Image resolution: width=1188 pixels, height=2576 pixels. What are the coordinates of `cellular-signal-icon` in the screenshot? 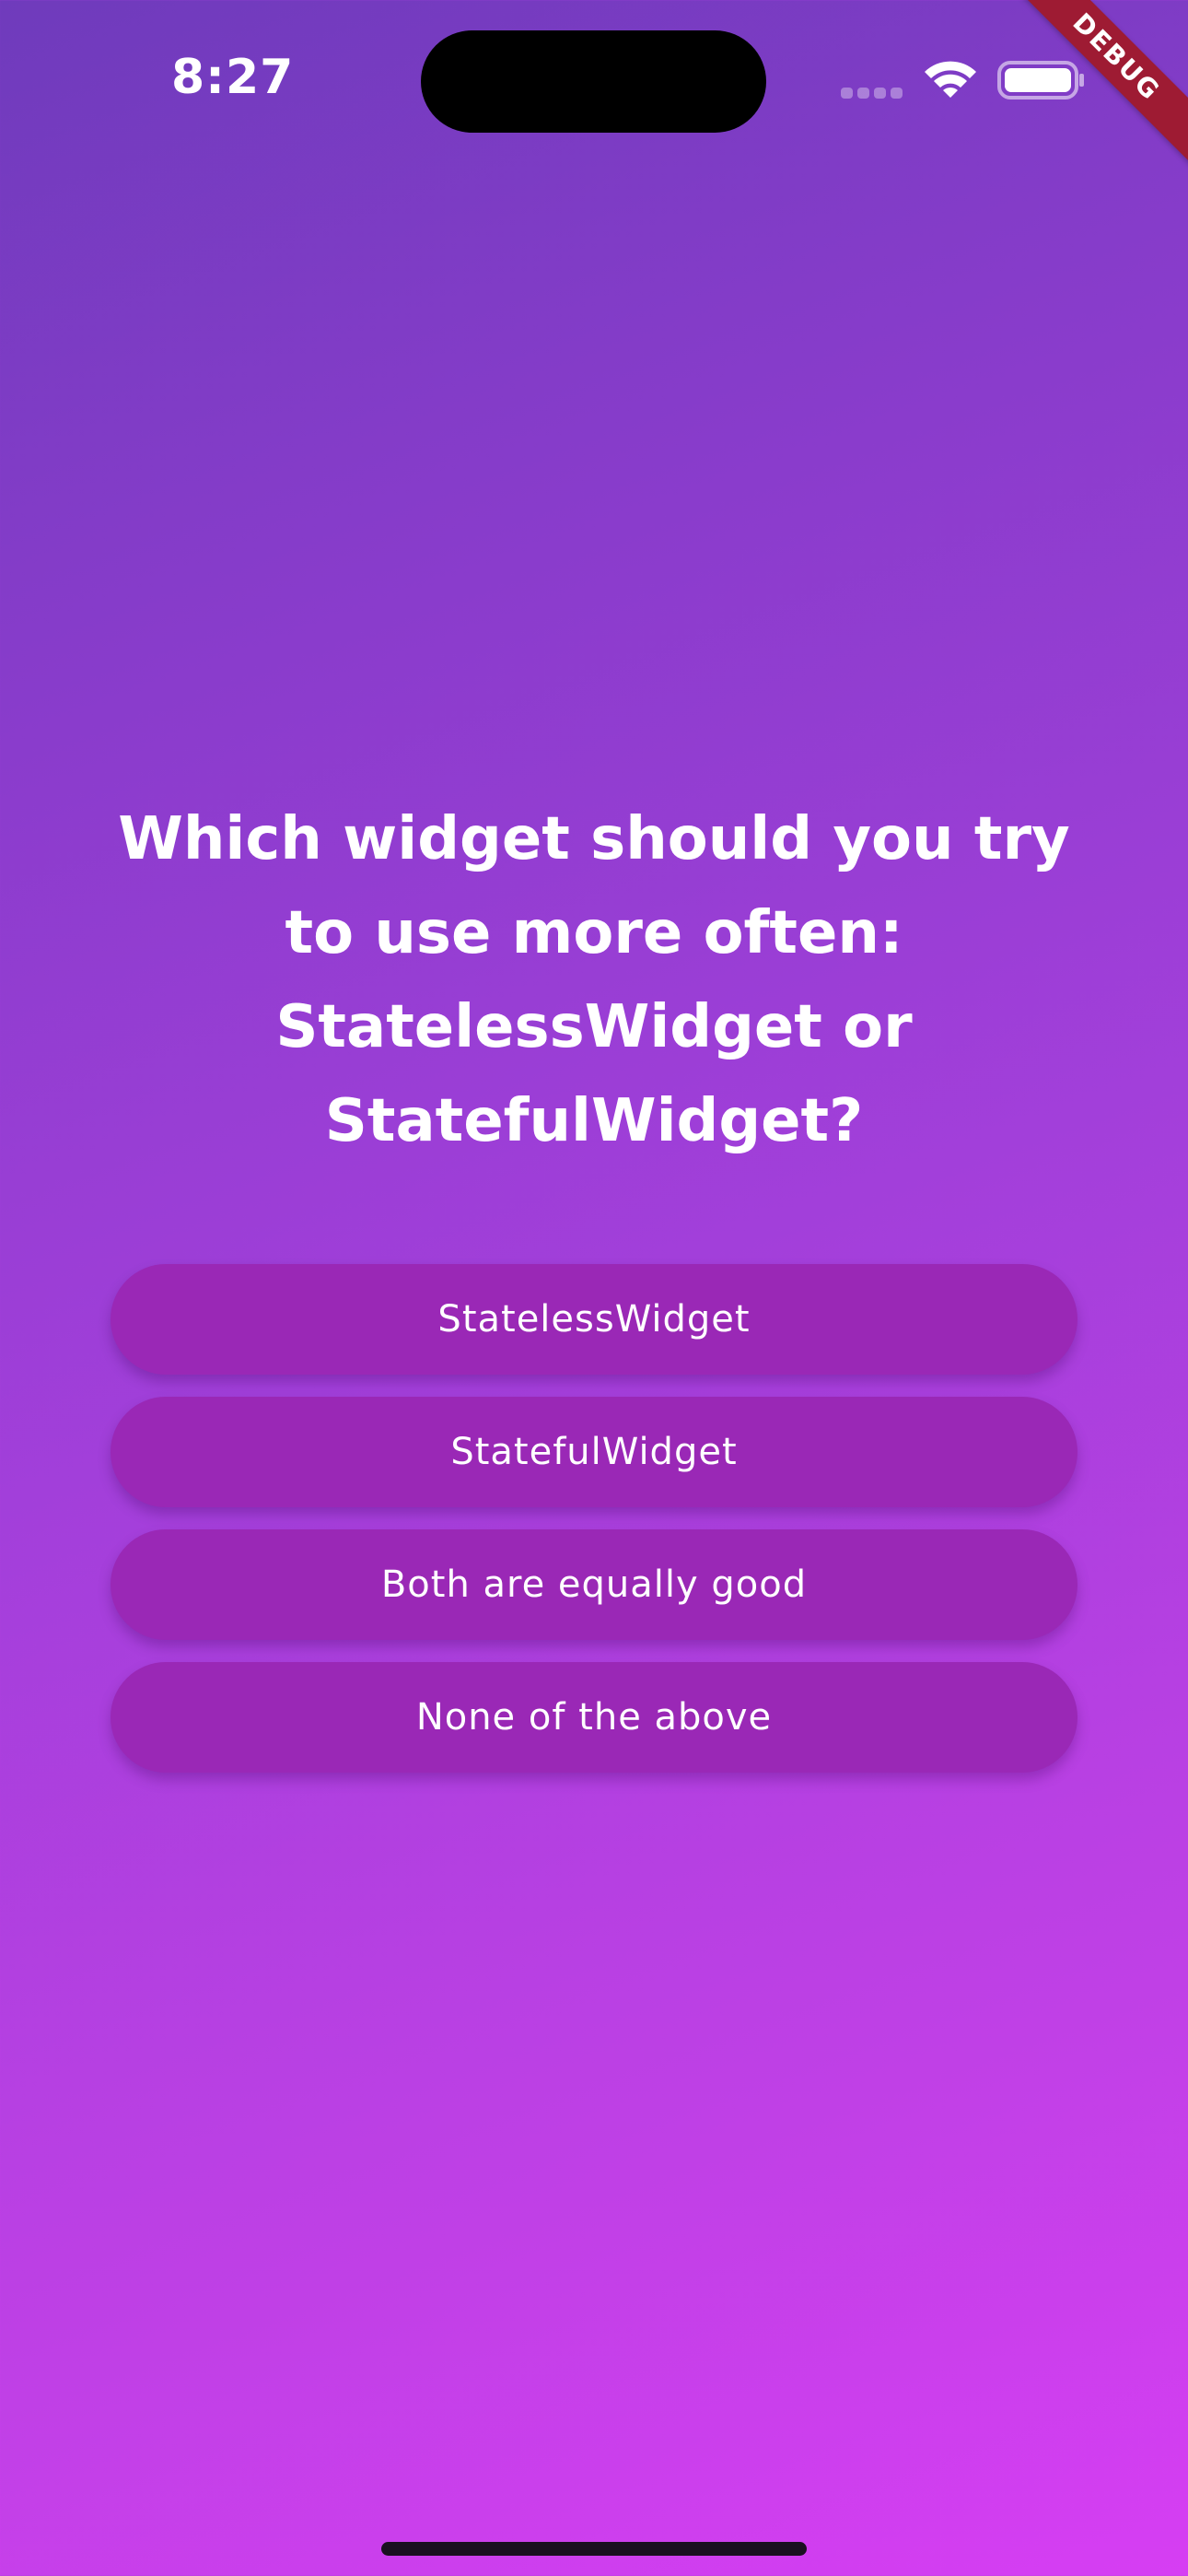 It's located at (873, 94).